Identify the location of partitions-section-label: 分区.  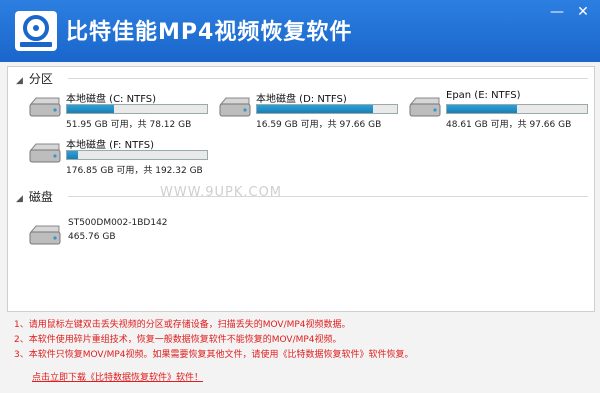
(40, 79).